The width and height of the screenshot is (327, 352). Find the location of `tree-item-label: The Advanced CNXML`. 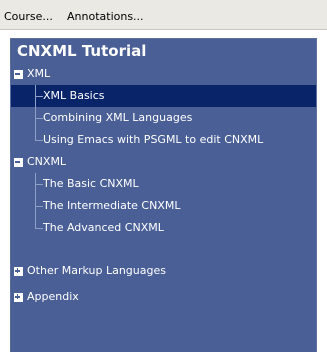

tree-item-label: The Advanced CNXML is located at coordinates (103, 227).